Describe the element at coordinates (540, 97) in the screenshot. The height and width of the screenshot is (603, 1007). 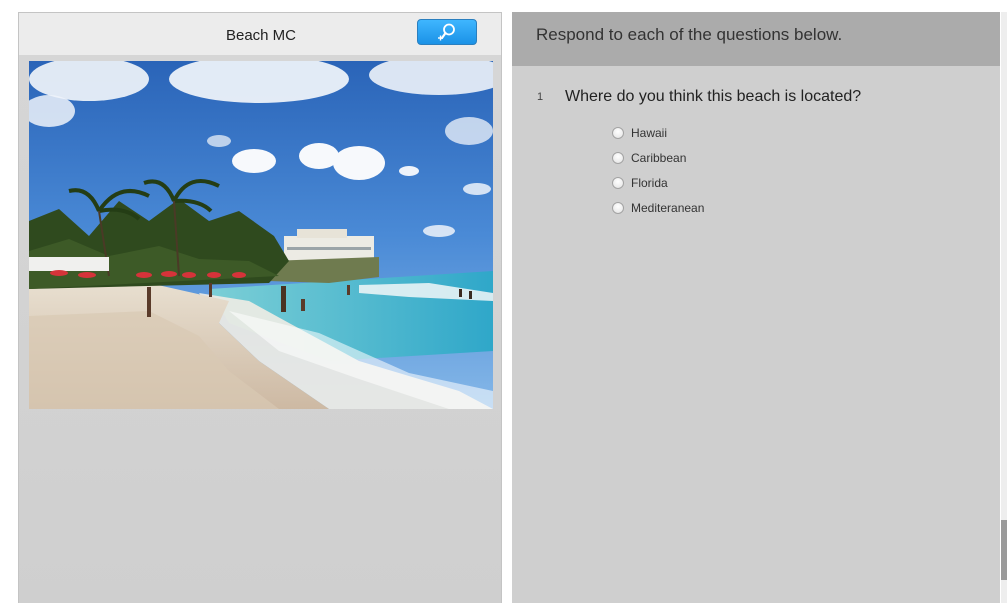
I see `question-number: 1` at that location.